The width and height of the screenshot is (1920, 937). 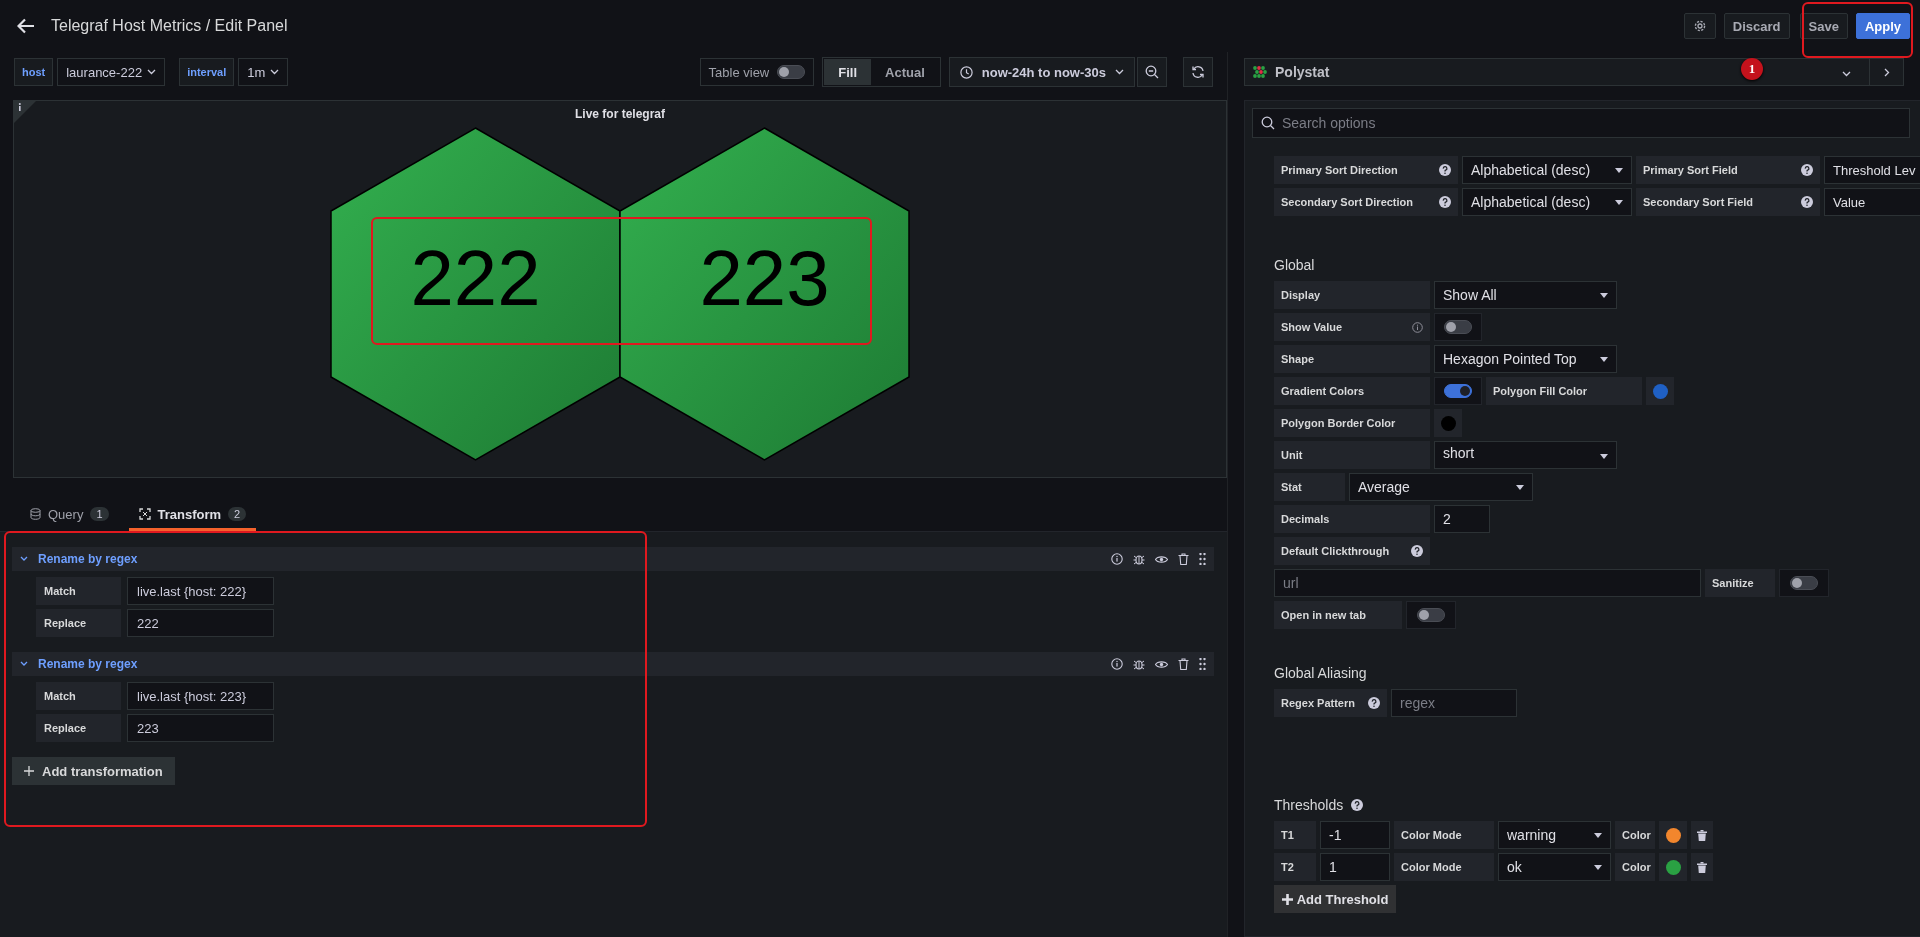 What do you see at coordinates (905, 72) in the screenshot?
I see `fit-option: Actual` at bounding box center [905, 72].